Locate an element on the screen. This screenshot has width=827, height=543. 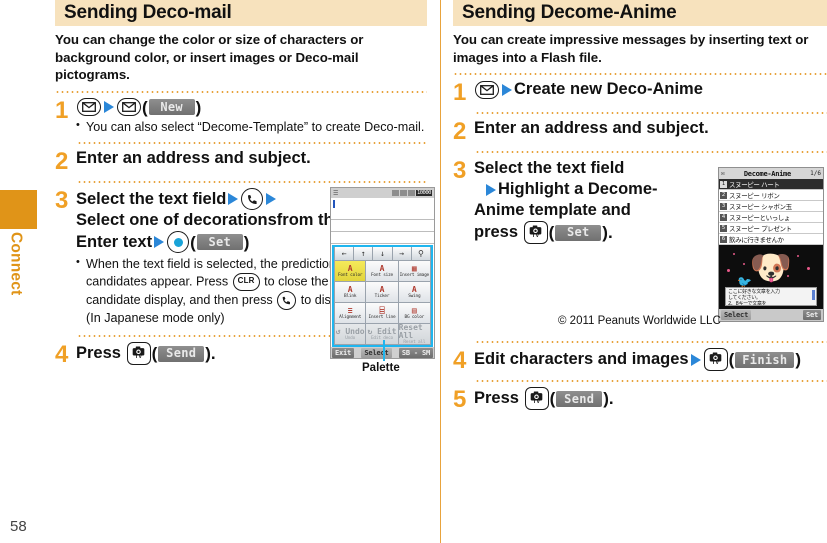
softkey-exit: Exit is located at coordinates (343, 353).